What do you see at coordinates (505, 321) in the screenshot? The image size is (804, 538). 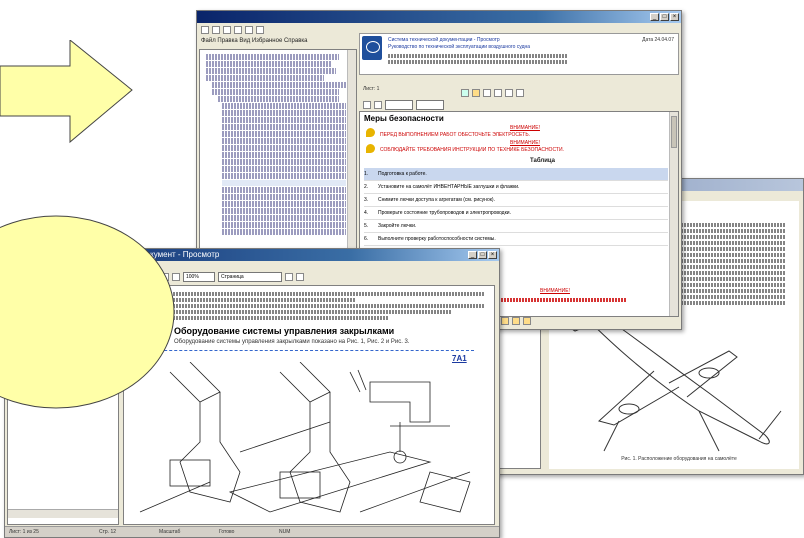 I see `first-page-icon` at bounding box center [505, 321].